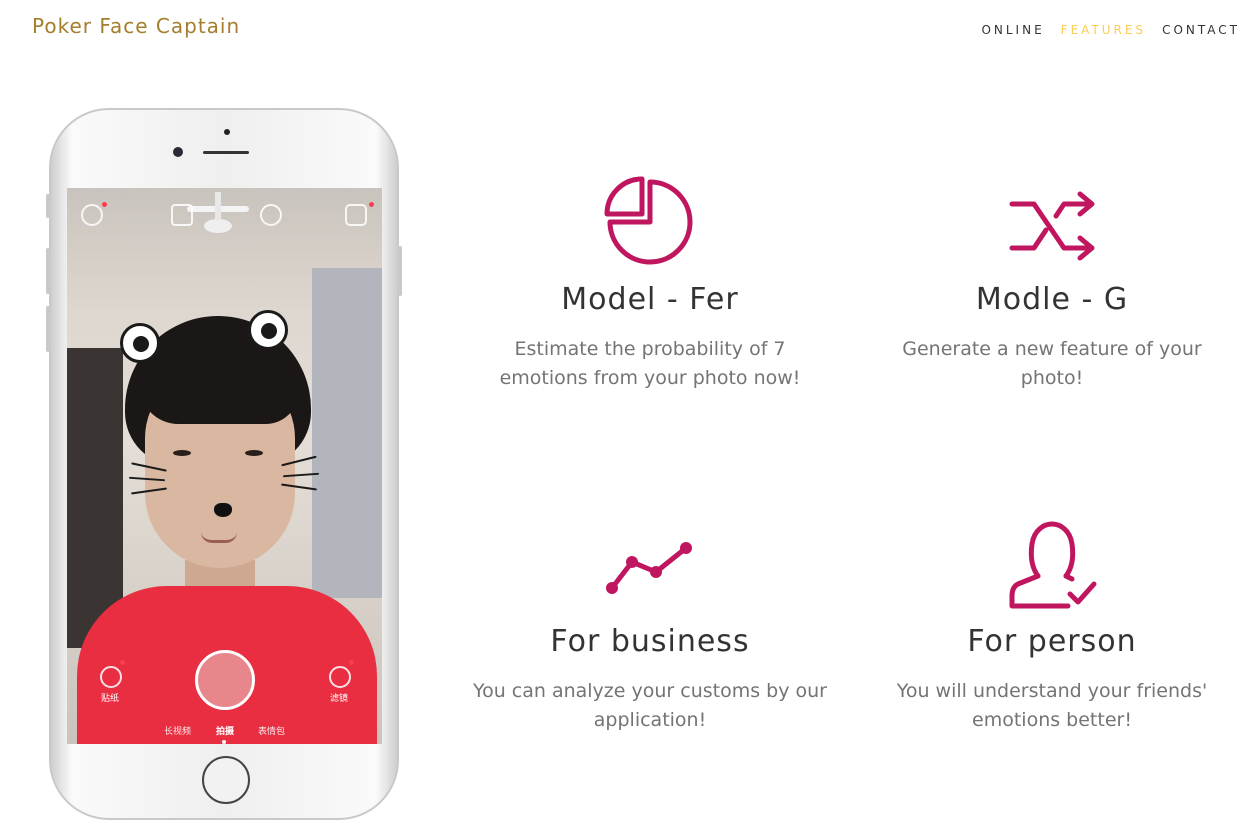 This screenshot has width=1240, height=839. What do you see at coordinates (347, 433) in the screenshot?
I see `background-wall` at bounding box center [347, 433].